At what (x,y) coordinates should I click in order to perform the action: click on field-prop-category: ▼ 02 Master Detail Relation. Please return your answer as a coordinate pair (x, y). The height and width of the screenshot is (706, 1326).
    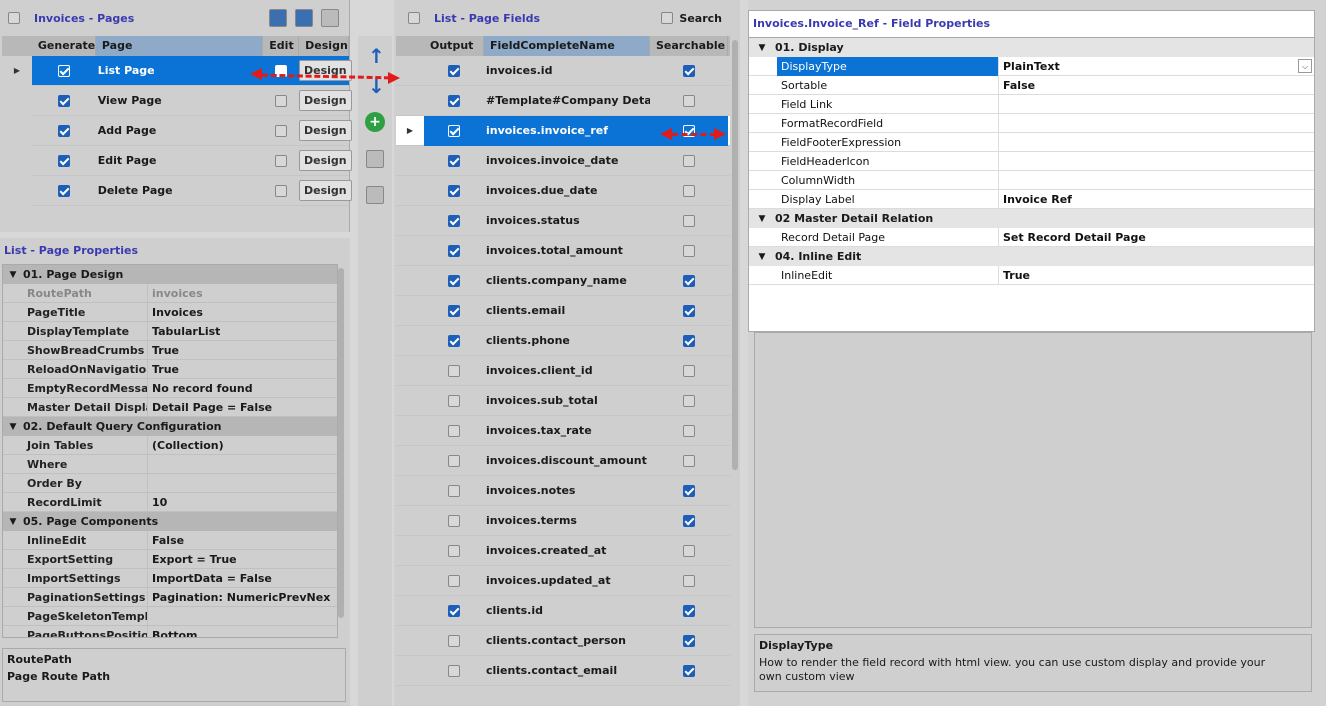
    Looking at the image, I should click on (1031, 218).